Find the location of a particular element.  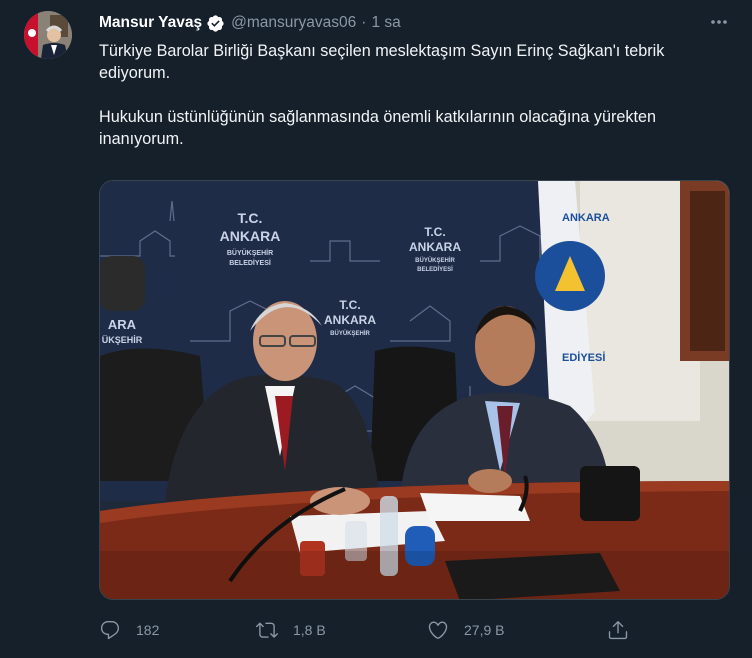

banner-text-belediyesi-2: BELEDİYESİ is located at coordinates (435, 269).